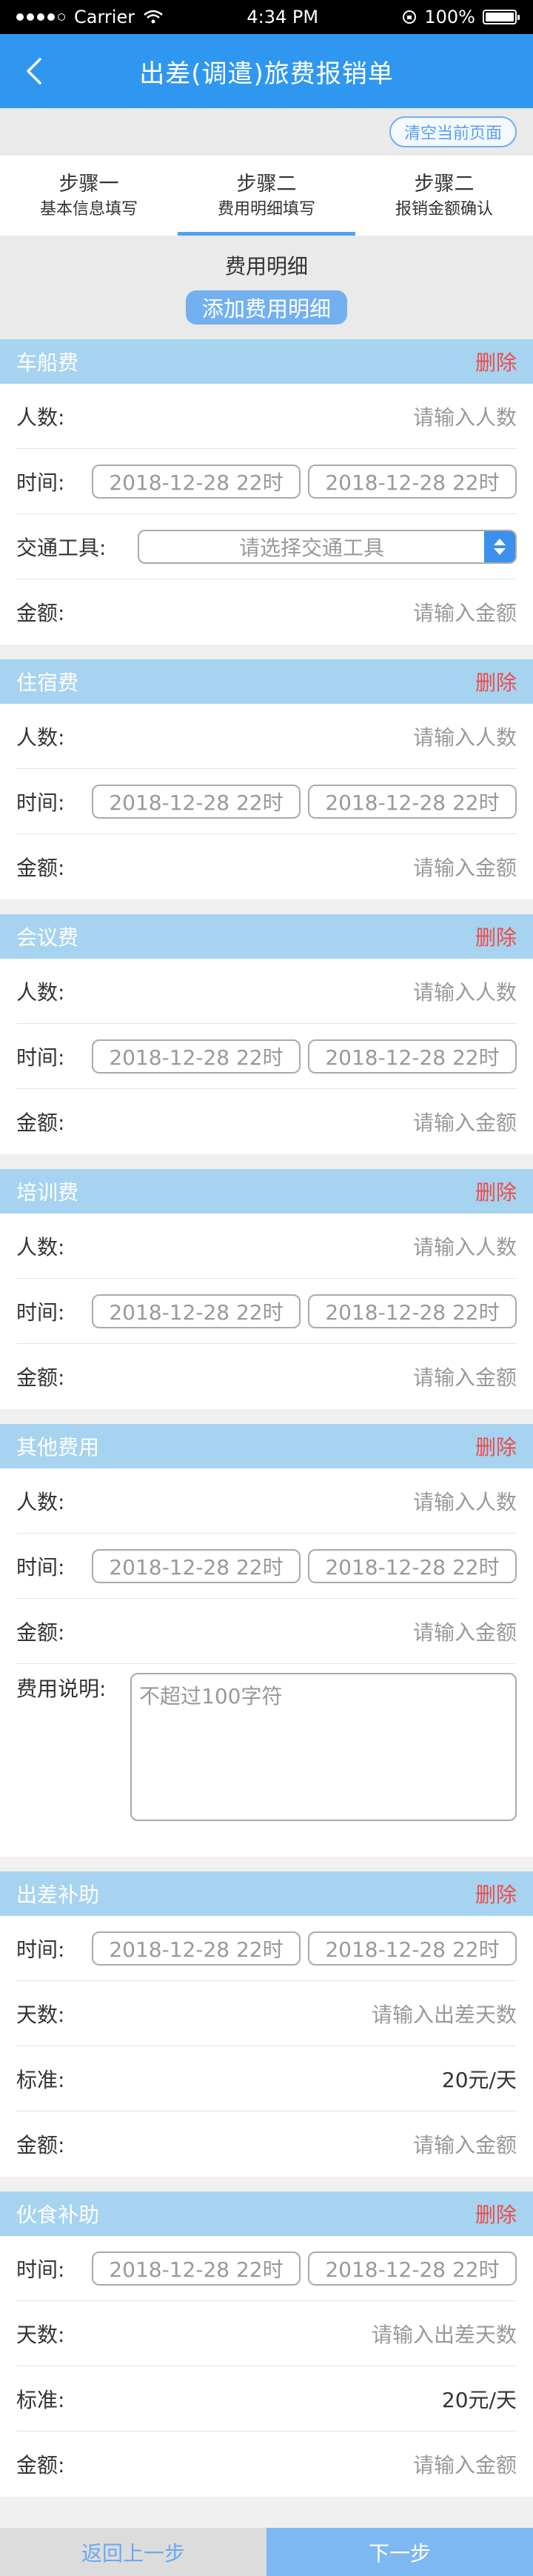  What do you see at coordinates (58, 1895) in the screenshot?
I see `section-title: 出差补助` at bounding box center [58, 1895].